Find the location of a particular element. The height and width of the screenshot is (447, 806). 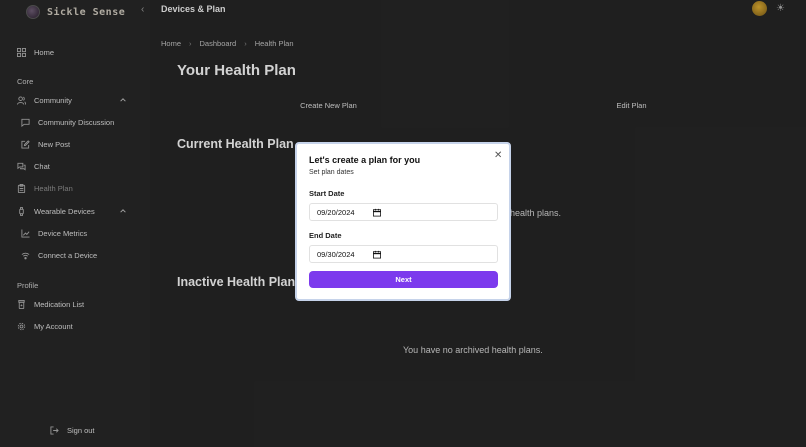

dialog-title: Let's create a plan for you is located at coordinates (365, 160).